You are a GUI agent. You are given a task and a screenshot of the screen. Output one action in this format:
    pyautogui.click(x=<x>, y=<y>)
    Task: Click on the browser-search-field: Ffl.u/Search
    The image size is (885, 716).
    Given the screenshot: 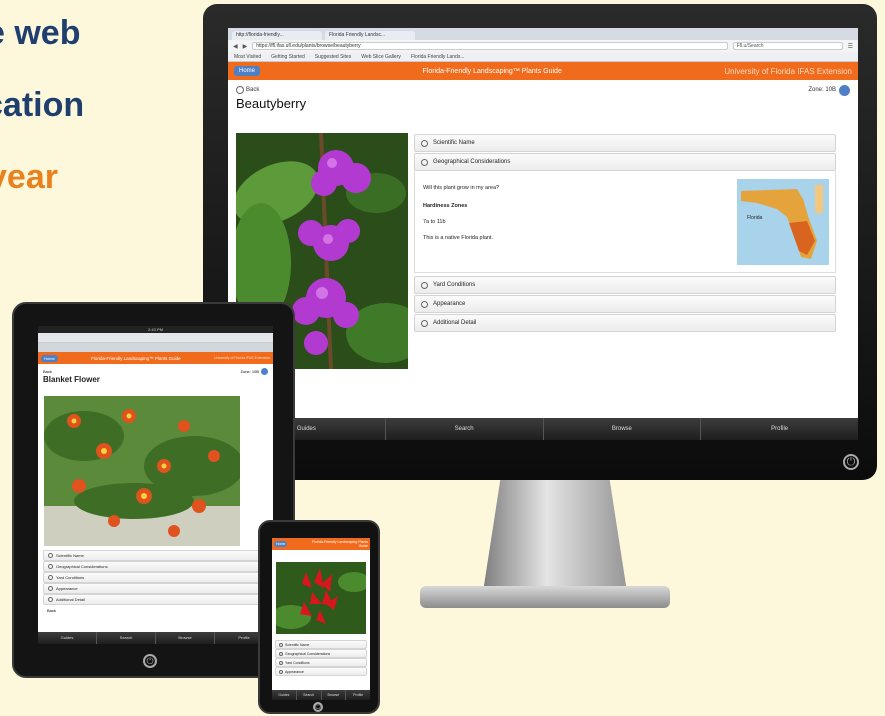 What is the action you would take?
    pyautogui.click(x=787, y=46)
    